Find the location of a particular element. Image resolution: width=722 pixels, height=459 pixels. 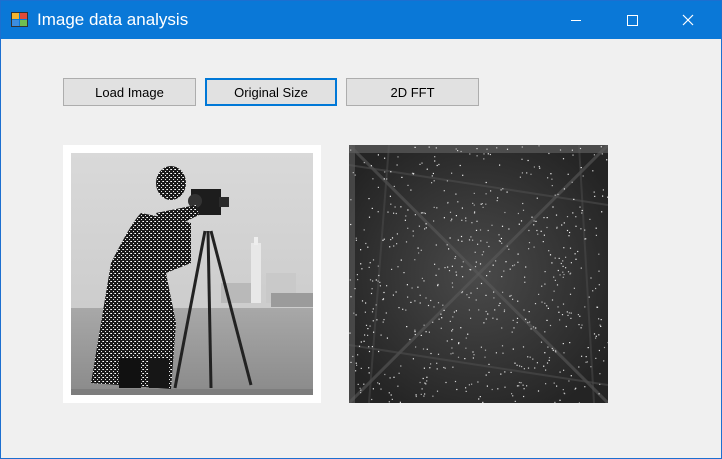

original-size-button: Original Size is located at coordinates (271, 92).